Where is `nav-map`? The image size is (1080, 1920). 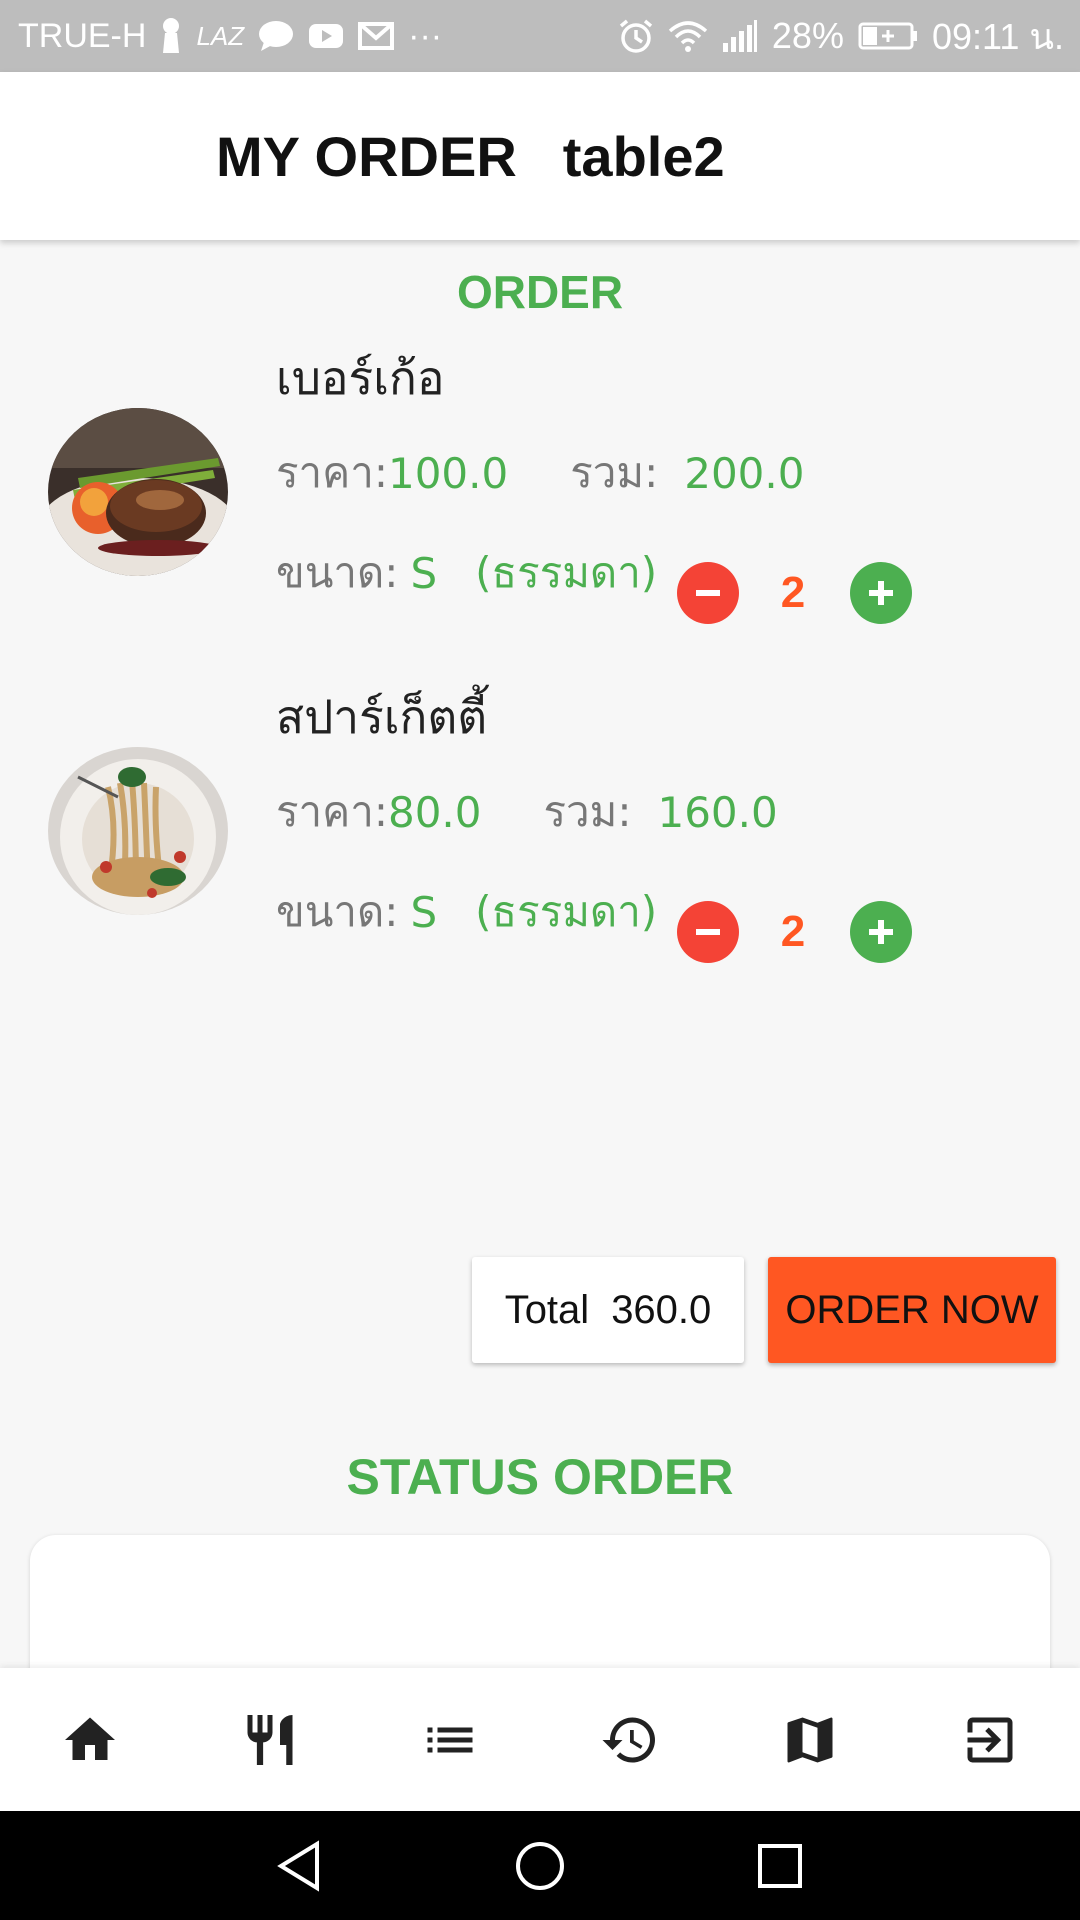
nav-map is located at coordinates (810, 1739).